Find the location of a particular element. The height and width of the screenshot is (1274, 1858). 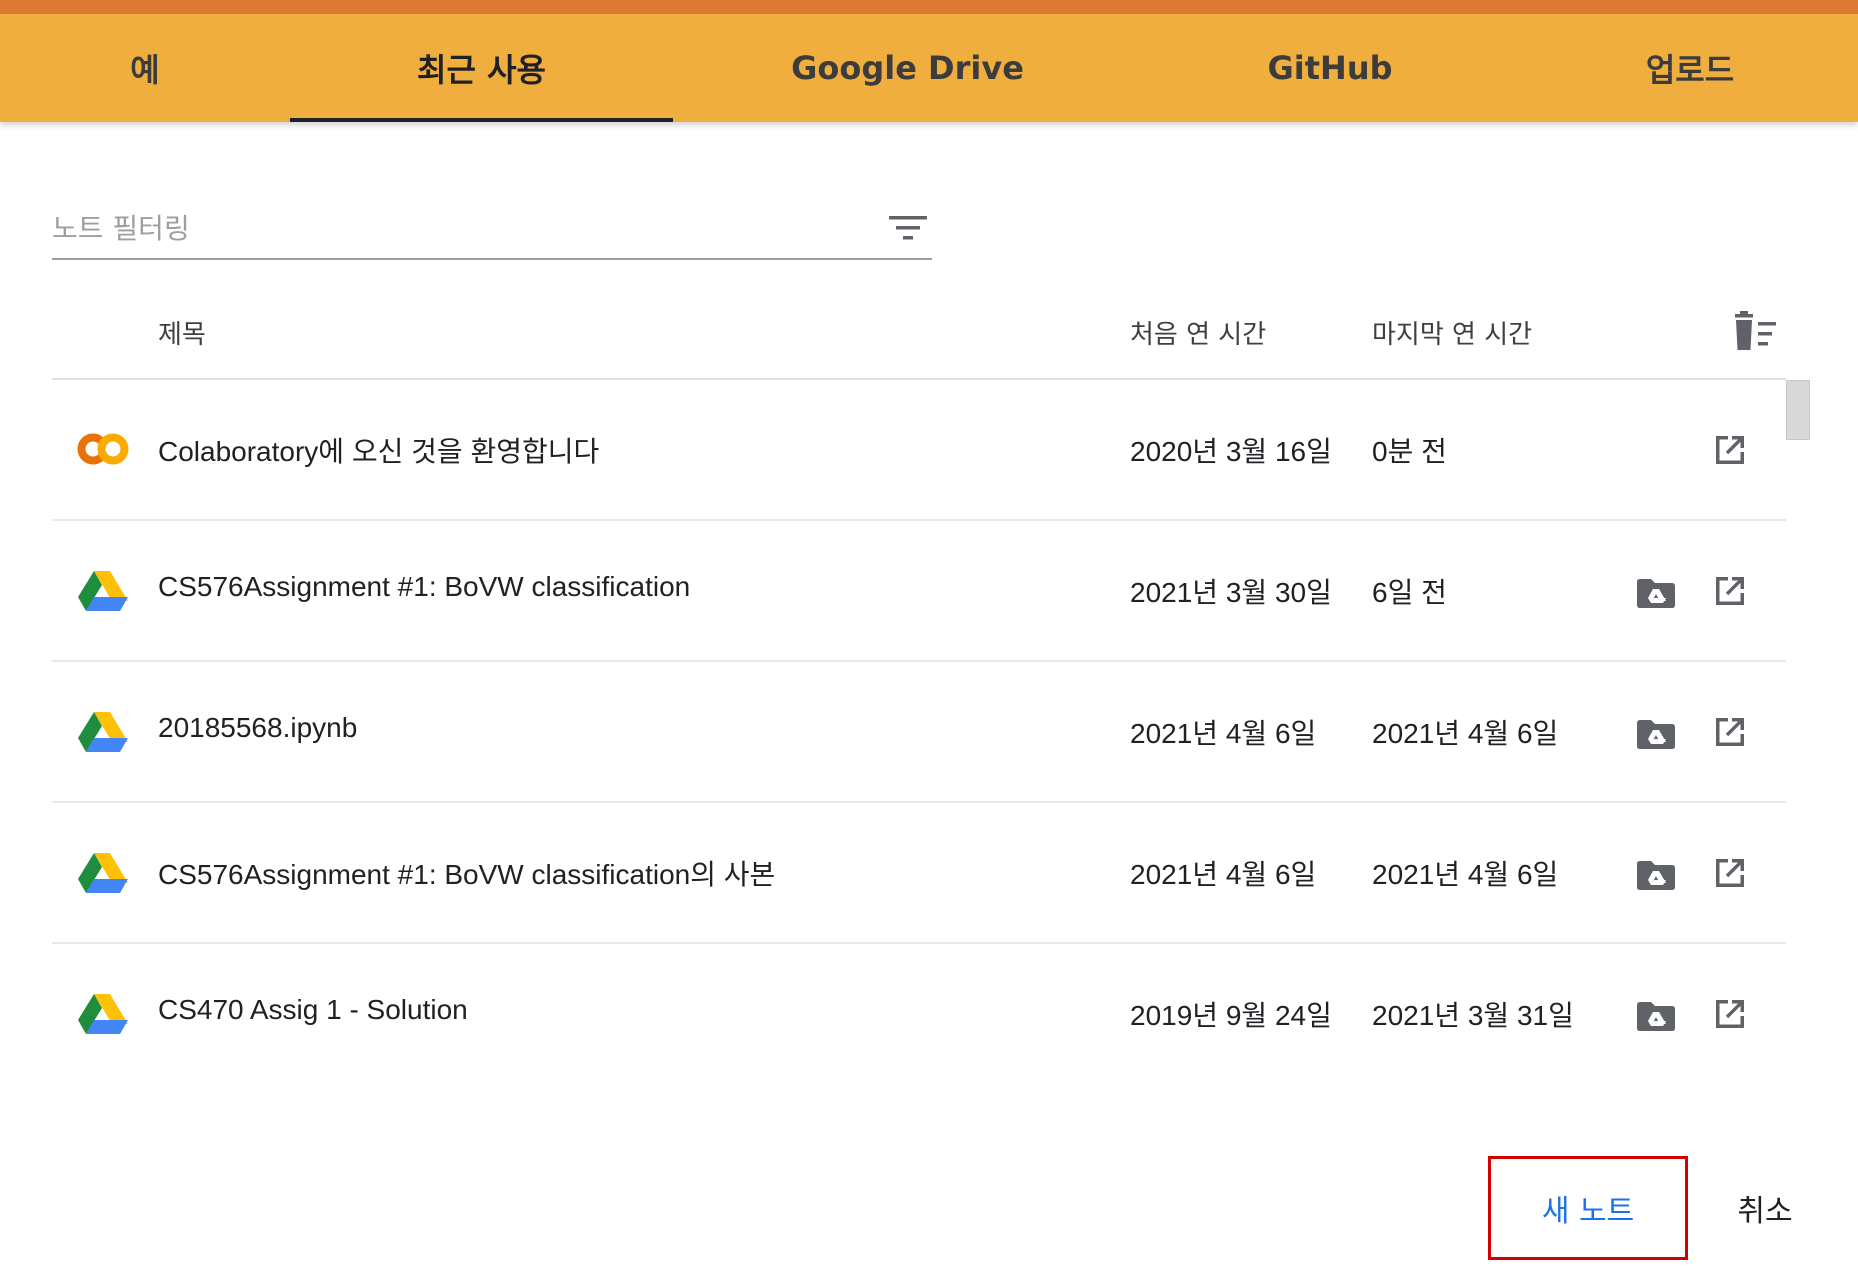

notebook-filter is located at coordinates (492, 230).